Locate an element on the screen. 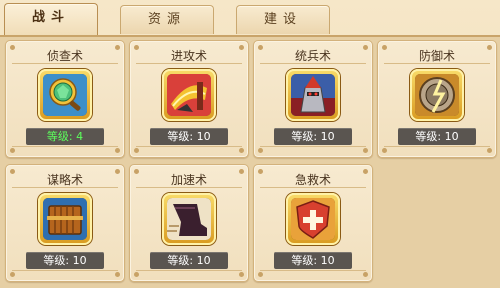 This screenshot has height=288, width=500. skill-card-scout: 侦查术 等级: 4 is located at coordinates (65, 99).